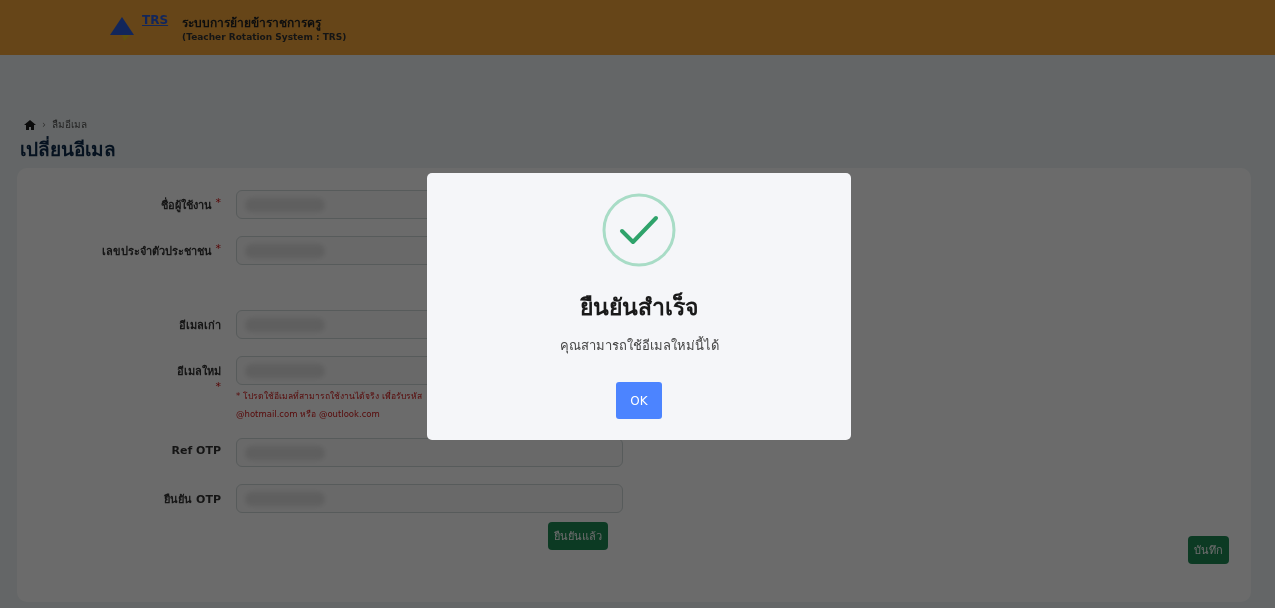 The image size is (1275, 608). Describe the element at coordinates (196, 450) in the screenshot. I see `field-label: Ref OTP` at that location.